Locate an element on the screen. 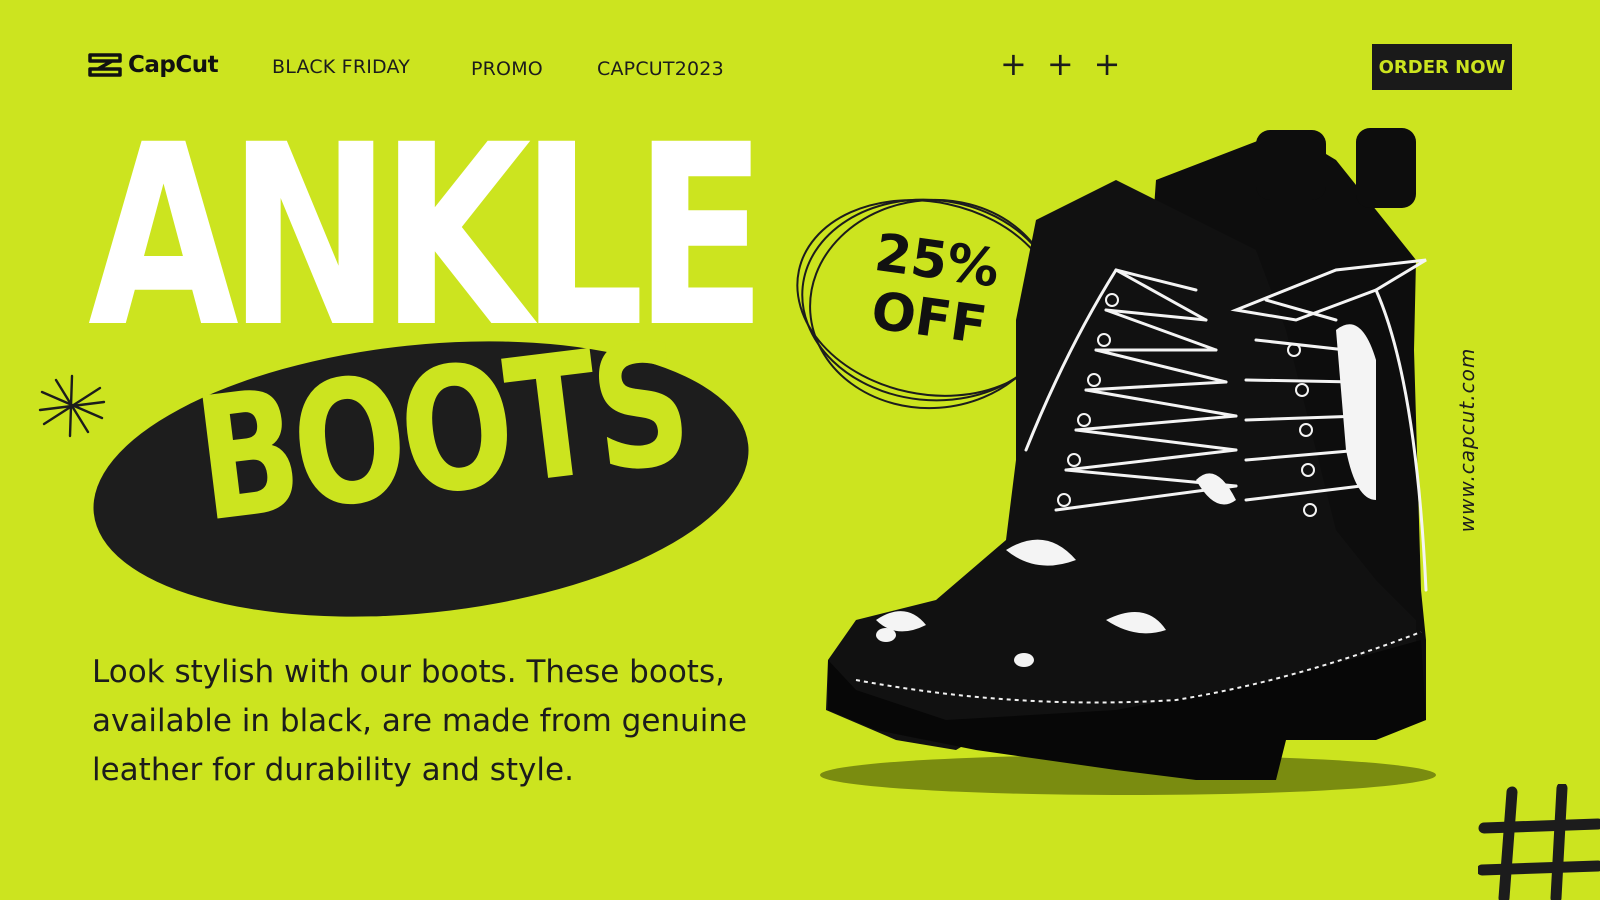  nav-link-capcut2023: CAPCUT2023 is located at coordinates (660, 69).